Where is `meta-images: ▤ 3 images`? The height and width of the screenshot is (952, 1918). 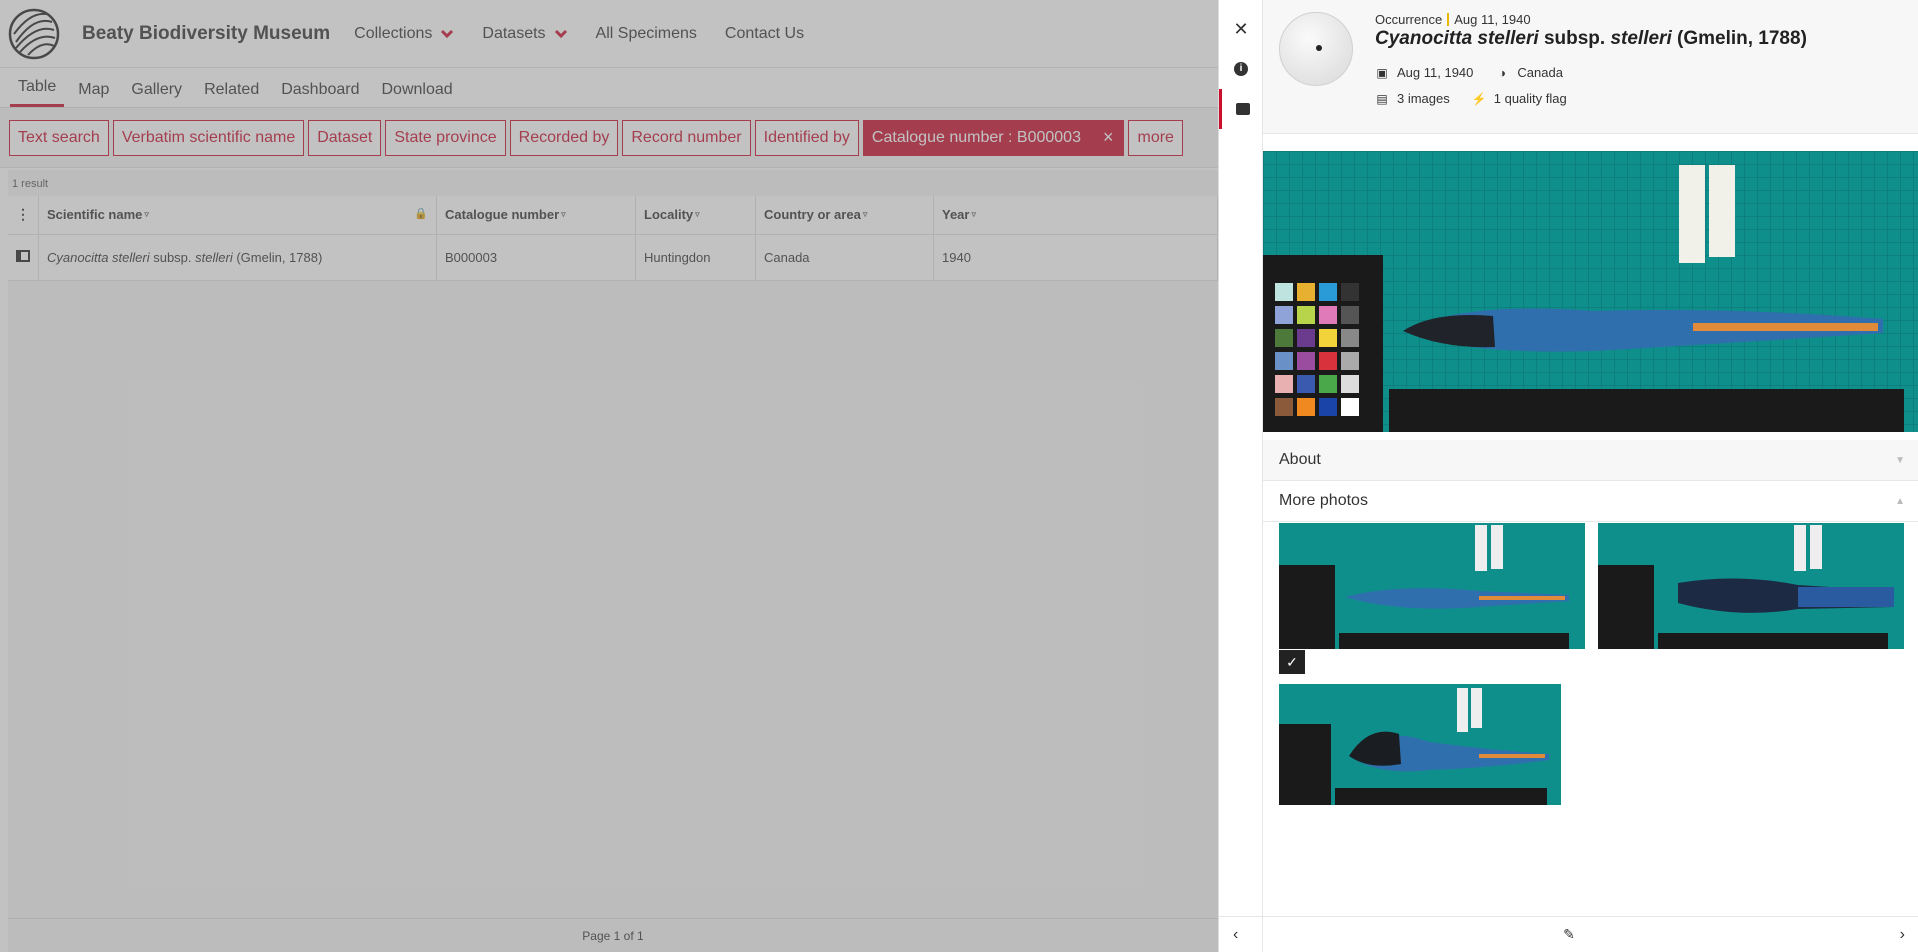 meta-images: ▤ 3 images is located at coordinates (1412, 98).